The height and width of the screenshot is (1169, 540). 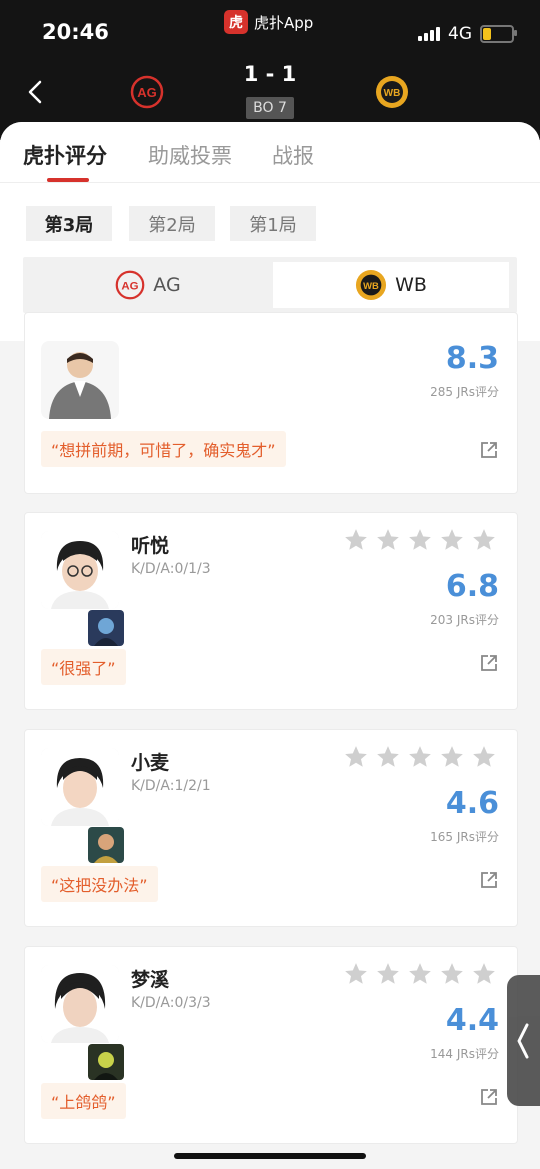 I want to click on status-time: 20:46, so click(x=75, y=32).